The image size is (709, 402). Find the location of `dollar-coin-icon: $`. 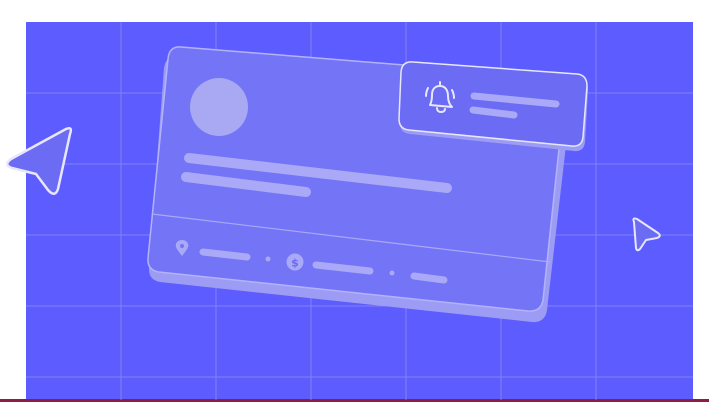

dollar-coin-icon: $ is located at coordinates (295, 262).